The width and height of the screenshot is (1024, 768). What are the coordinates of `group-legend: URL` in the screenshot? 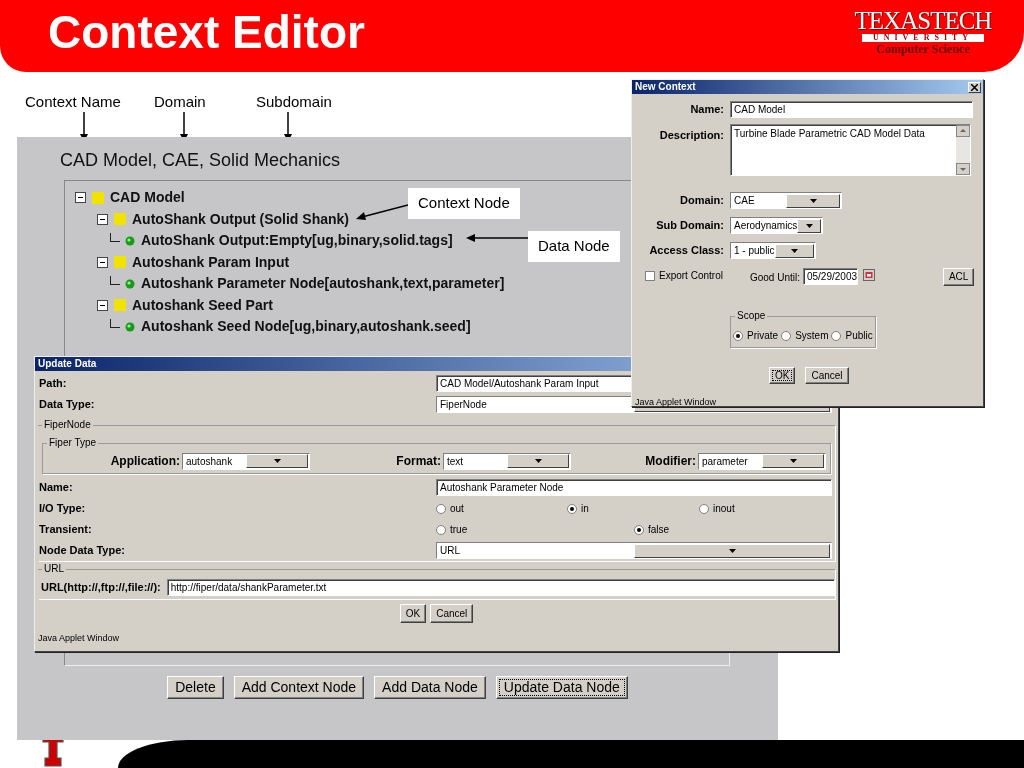 It's located at (54, 569).